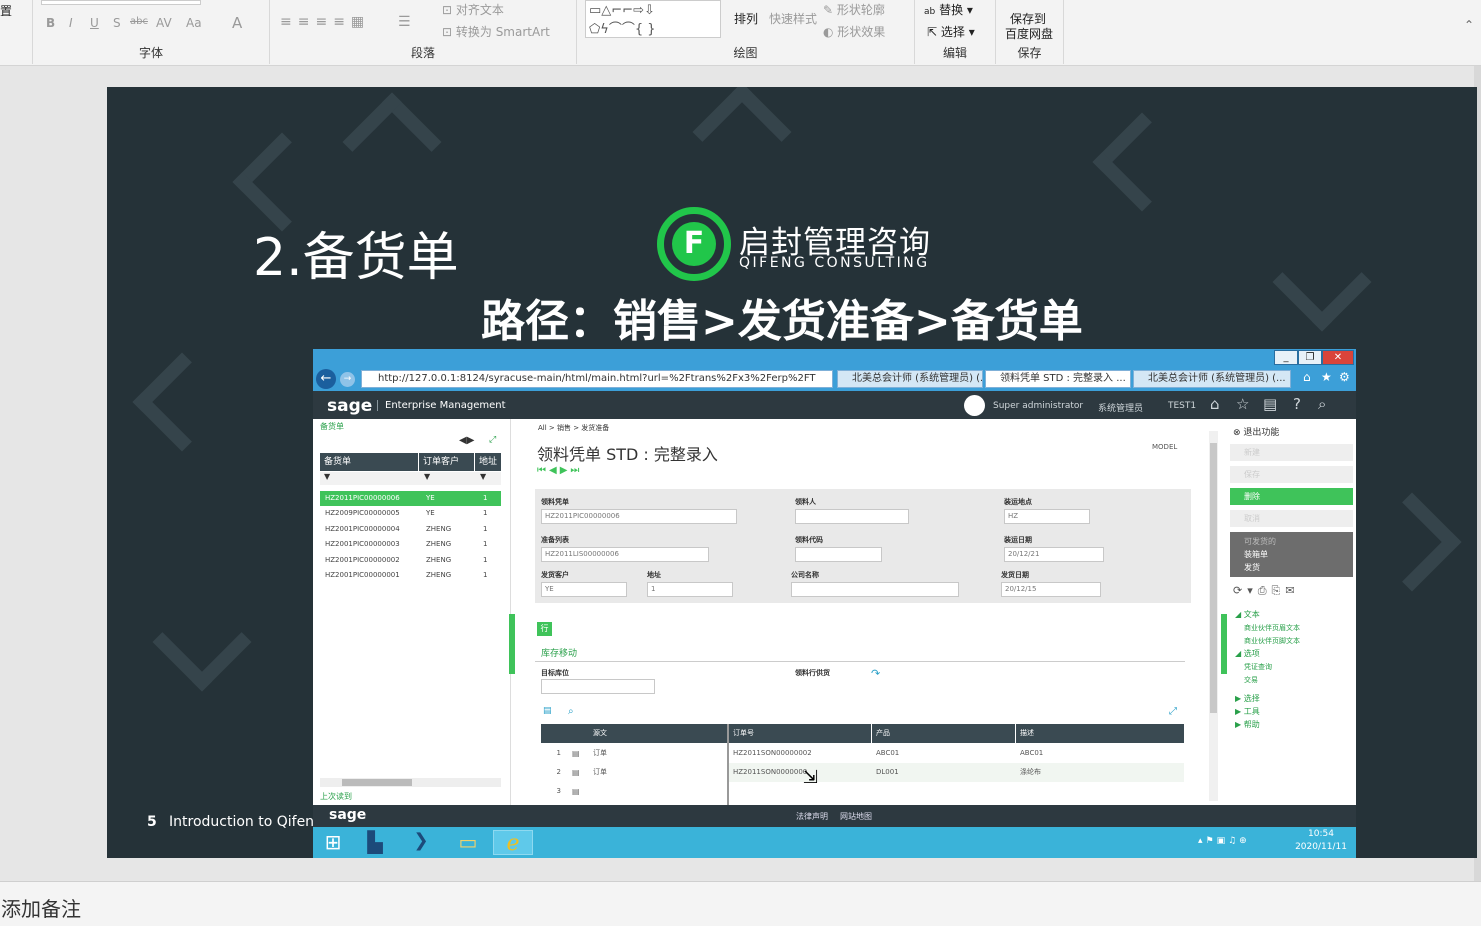  Describe the element at coordinates (1291, 518) in the screenshot. I see `cancel-button: 取消` at that location.